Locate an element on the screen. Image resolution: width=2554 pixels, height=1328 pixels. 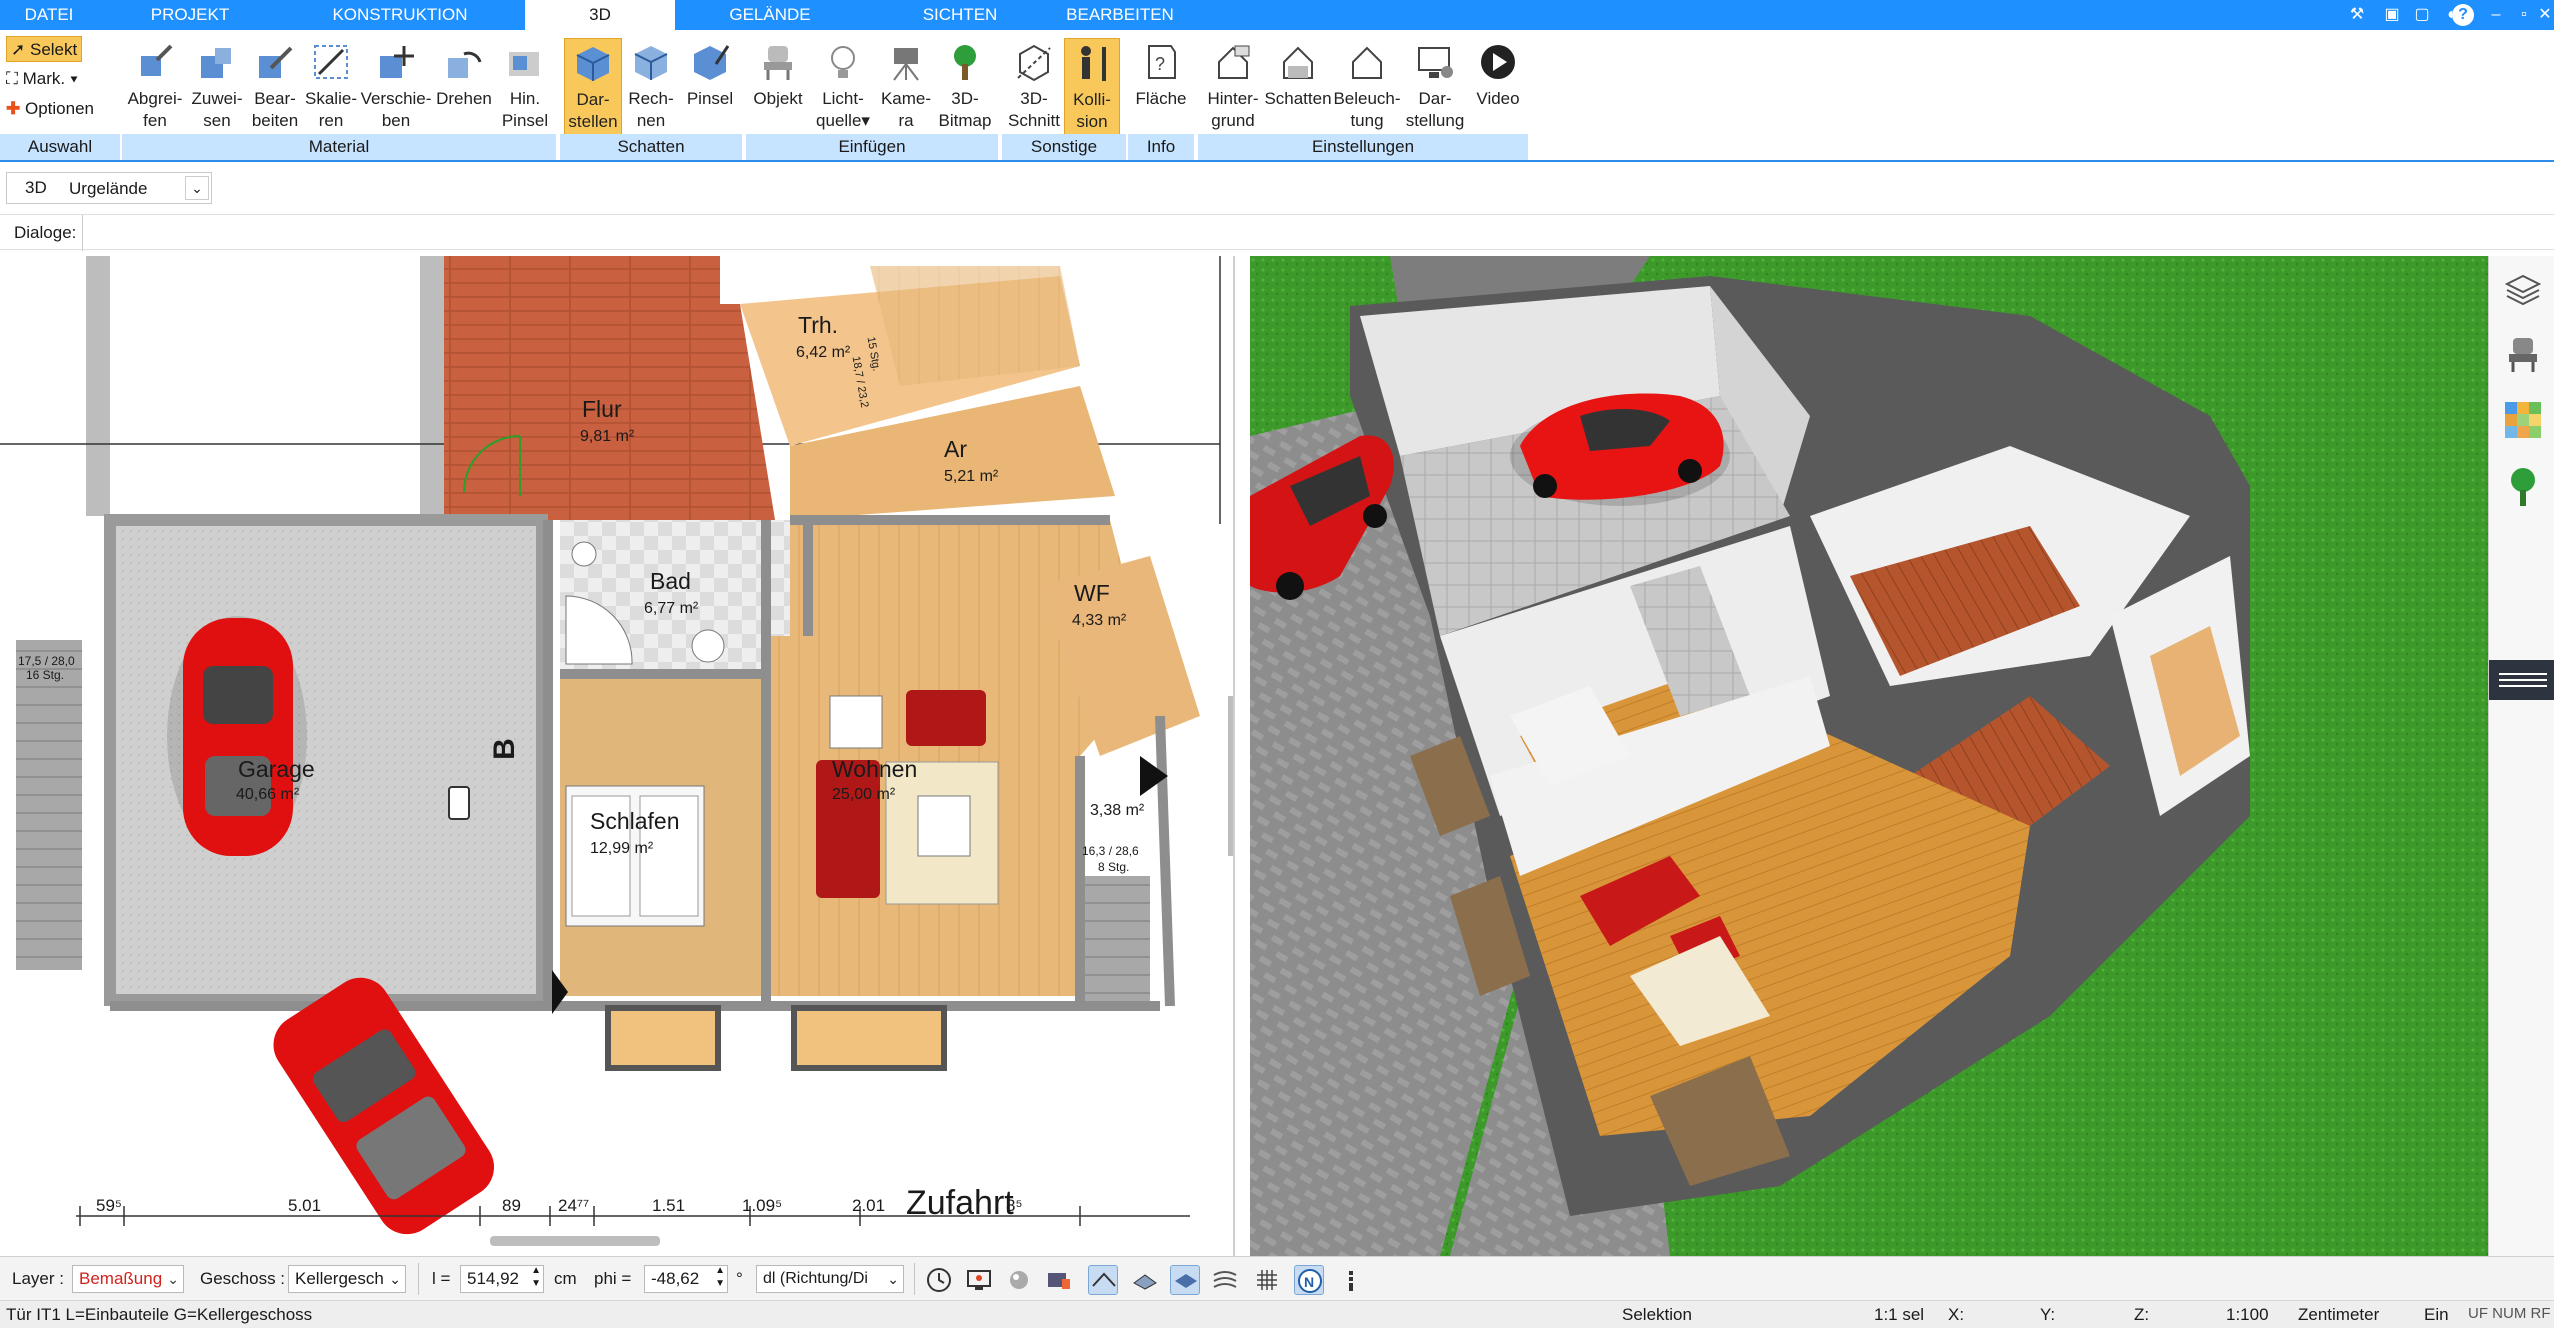
material-edit-button: Bear-beiten is located at coordinates (275, 91).